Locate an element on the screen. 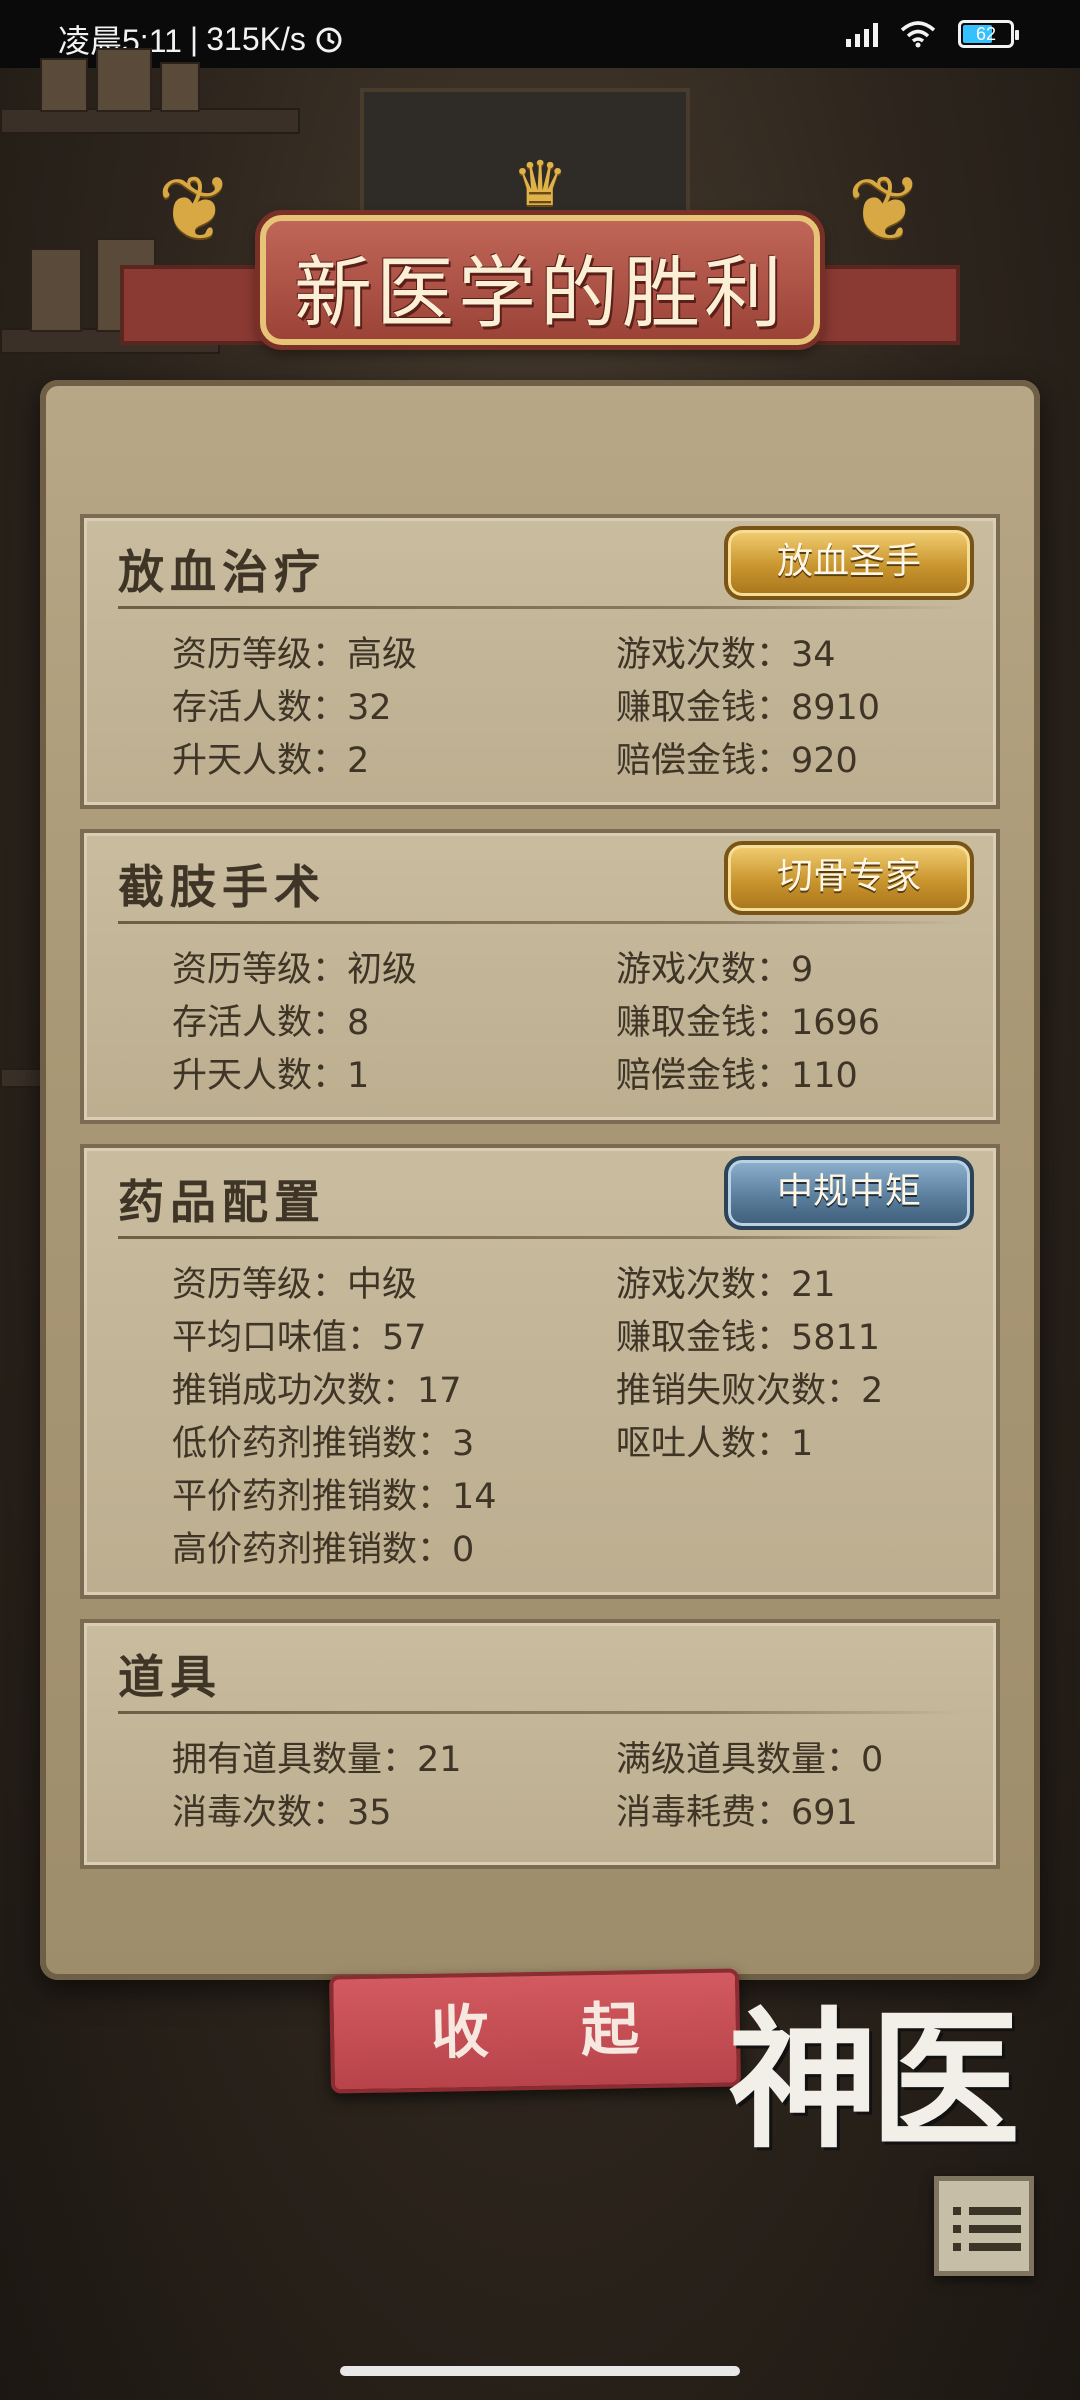 The image size is (1080, 2400). laurel-left-icon: ❦ is located at coordinates (195, 209).